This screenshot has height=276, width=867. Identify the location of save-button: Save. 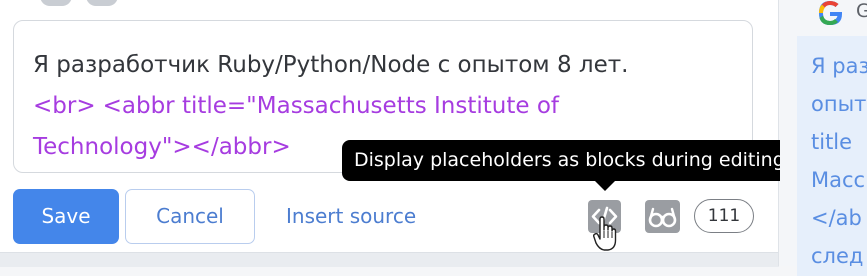
(66, 216).